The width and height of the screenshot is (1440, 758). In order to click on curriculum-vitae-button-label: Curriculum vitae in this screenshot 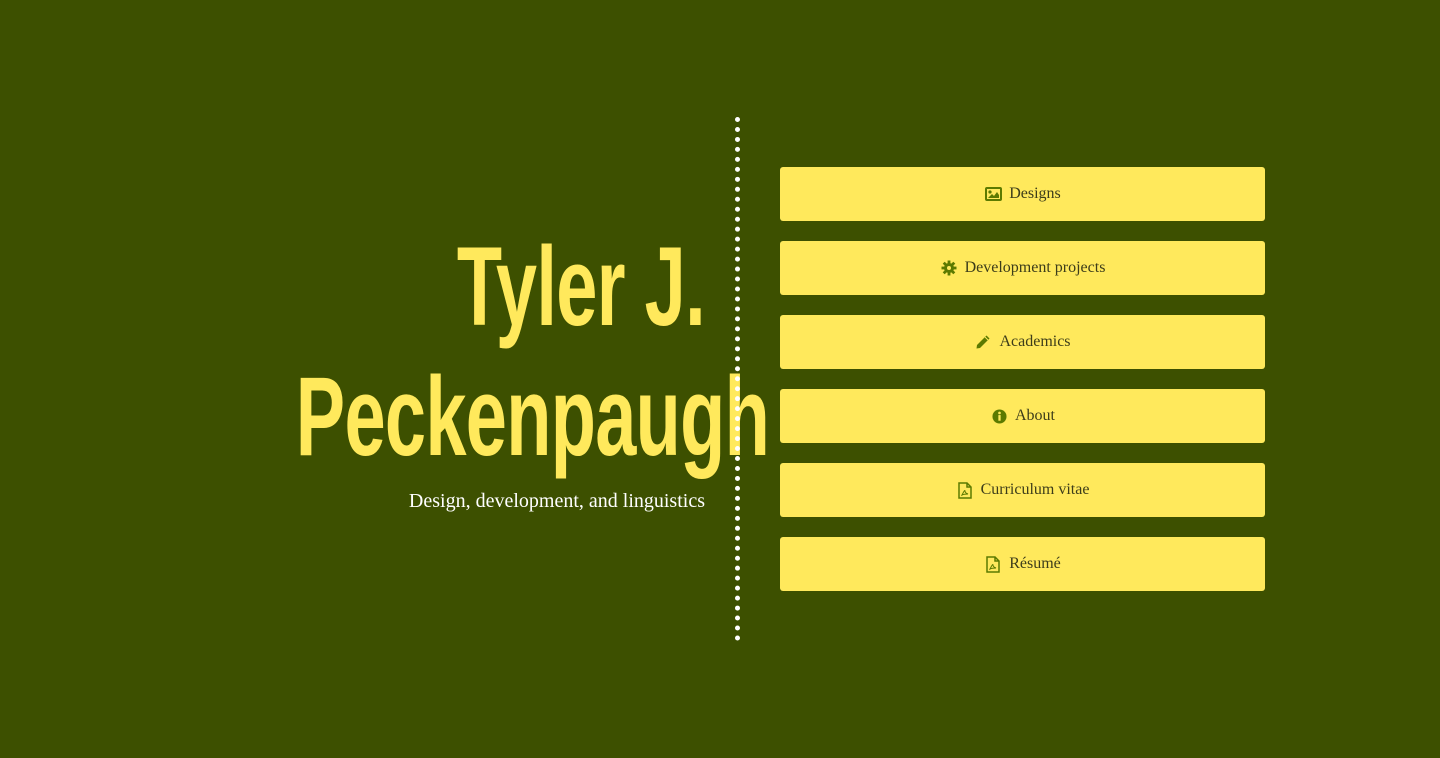, I will do `click(1035, 489)`.